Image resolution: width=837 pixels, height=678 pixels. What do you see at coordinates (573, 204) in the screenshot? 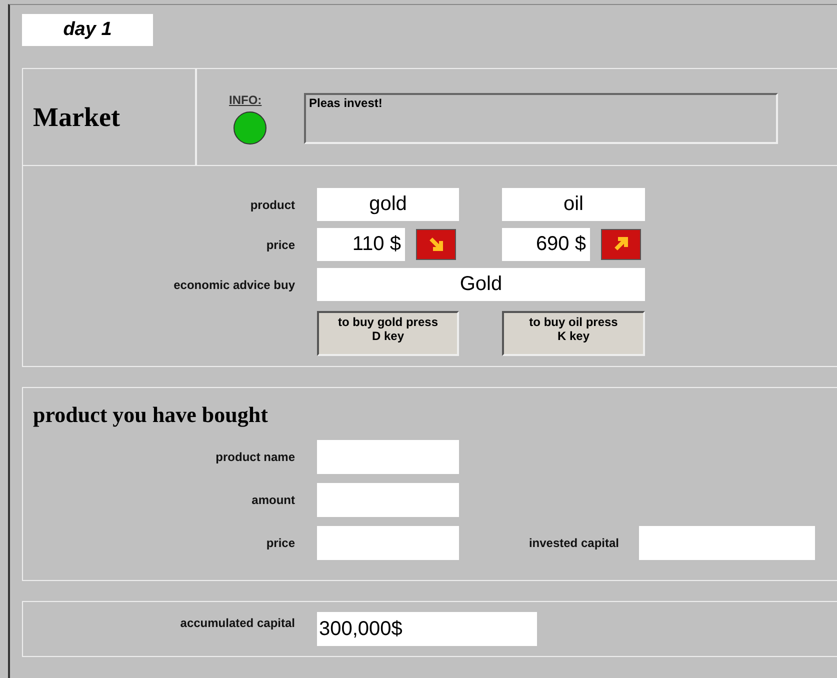
I see `product-field: oil` at bounding box center [573, 204].